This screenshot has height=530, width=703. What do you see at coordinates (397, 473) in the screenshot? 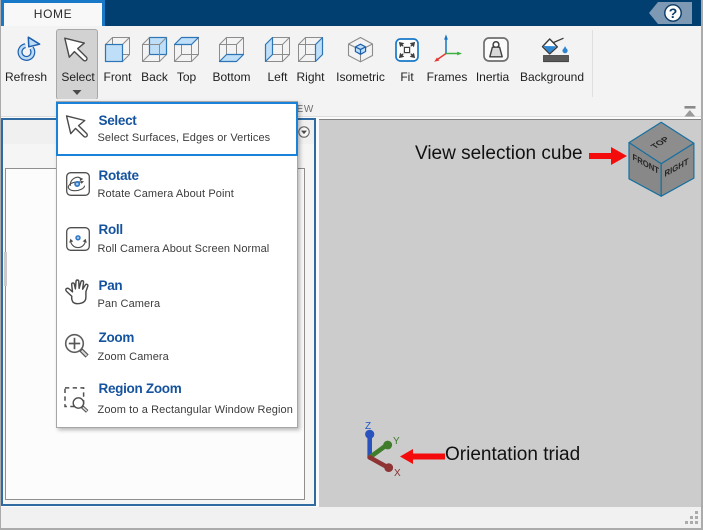
I see `svg-text: X` at bounding box center [397, 473].